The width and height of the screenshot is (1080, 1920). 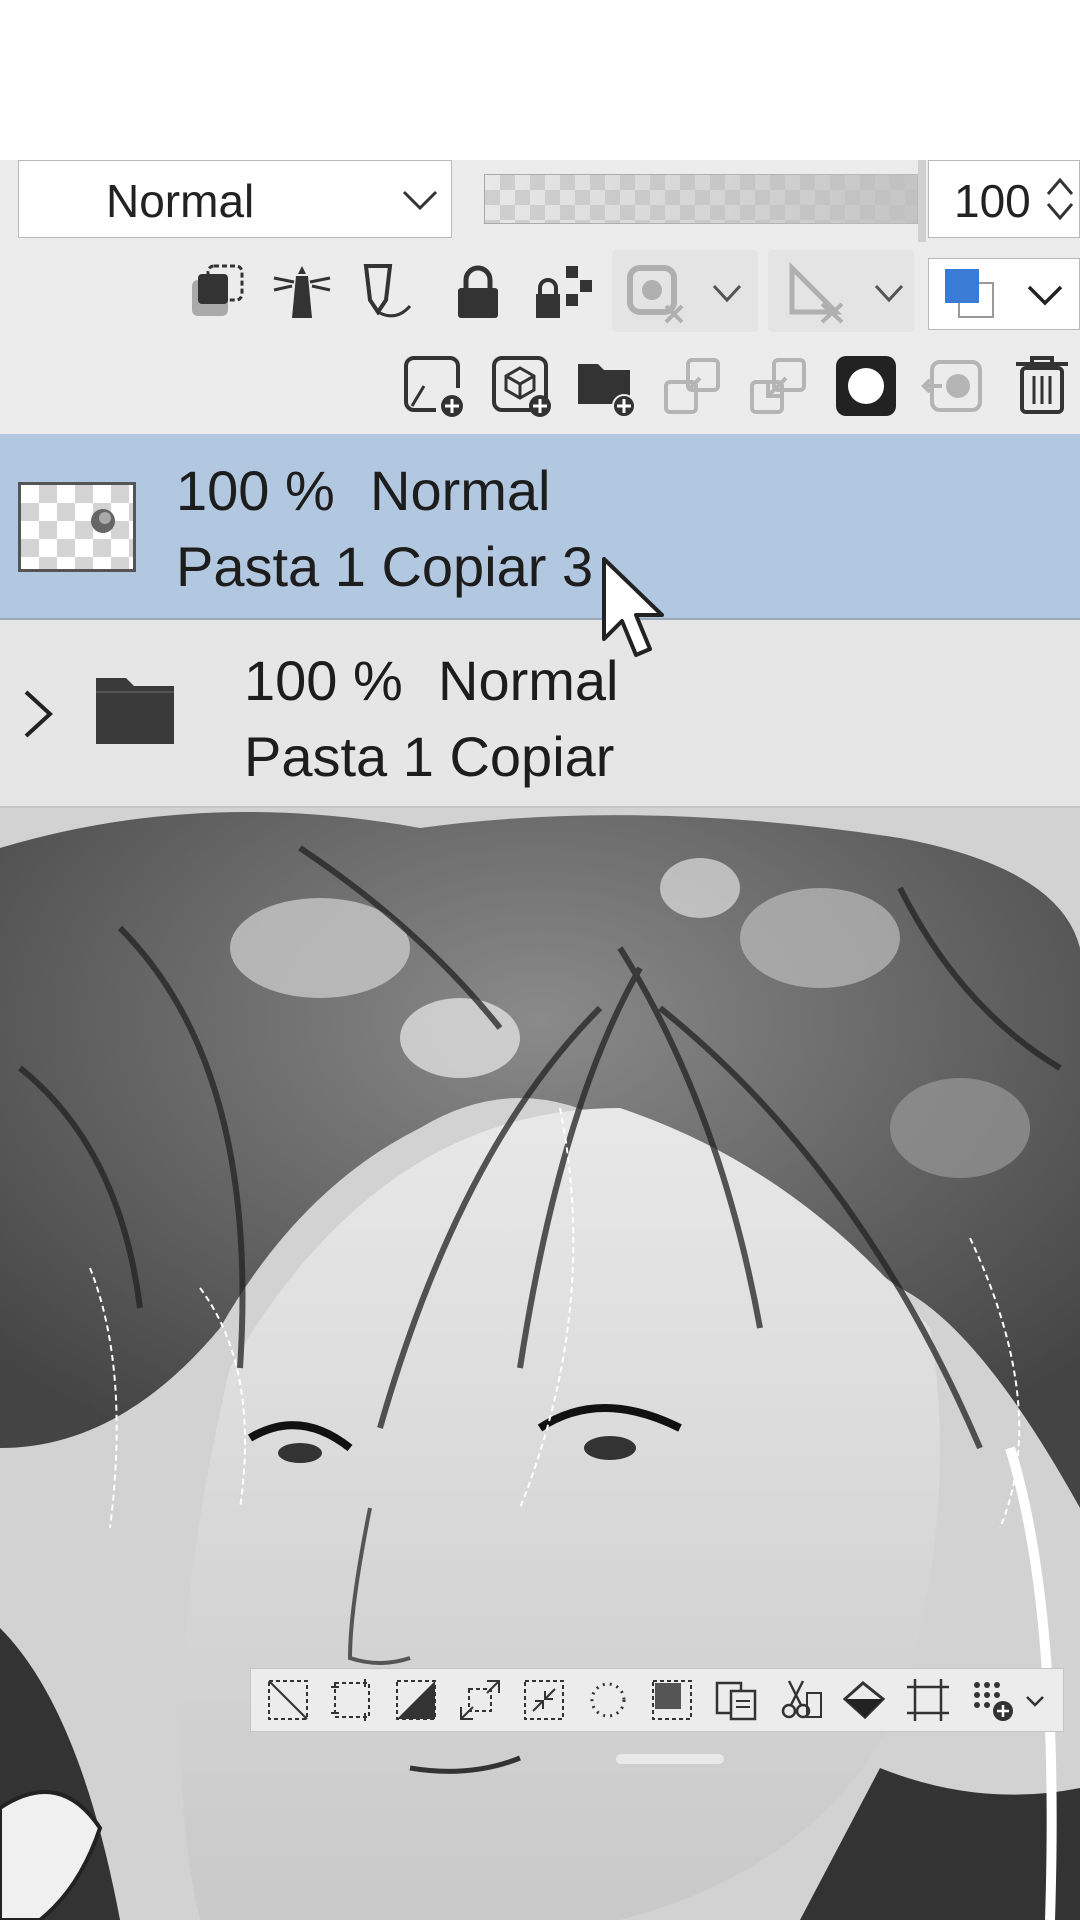 I want to click on shrink-selection-icon, so click(x=544, y=1700).